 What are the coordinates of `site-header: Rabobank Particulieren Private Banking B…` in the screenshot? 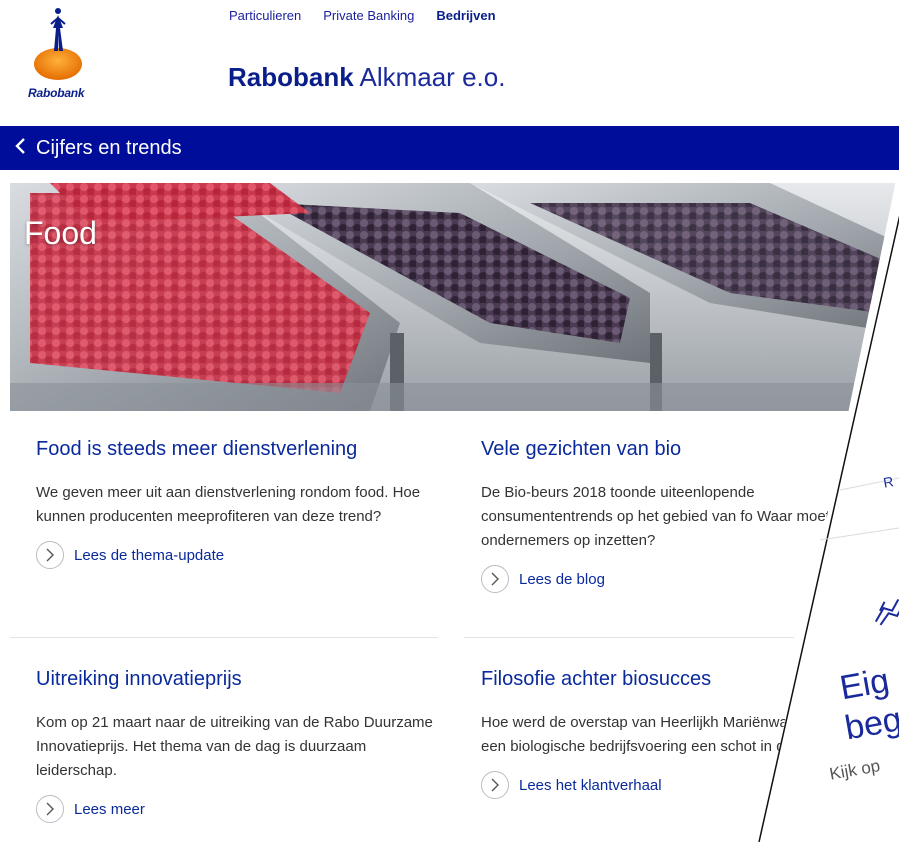 It's located at (449, 63).